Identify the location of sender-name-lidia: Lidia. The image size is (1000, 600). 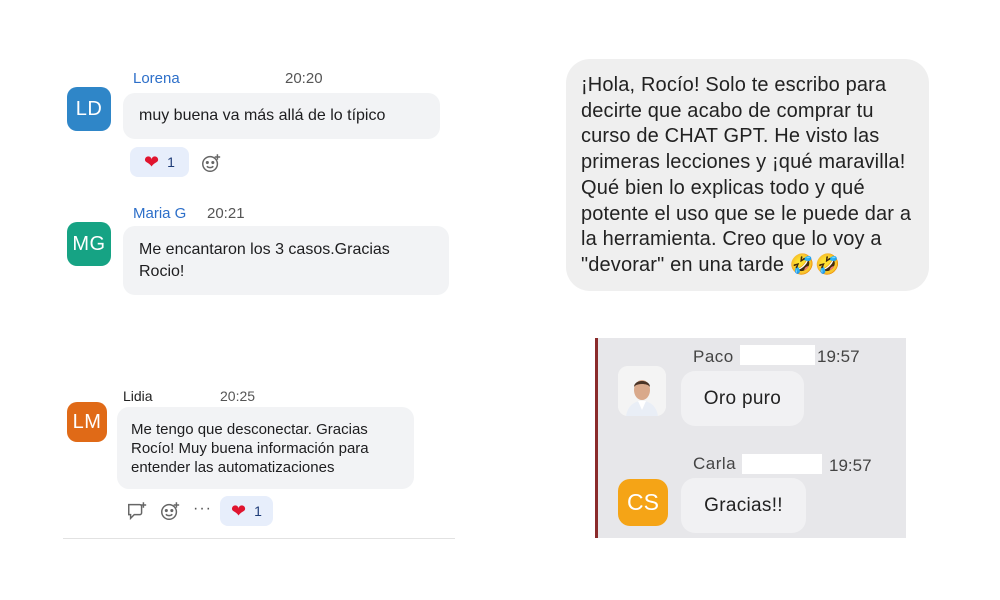
(138, 396).